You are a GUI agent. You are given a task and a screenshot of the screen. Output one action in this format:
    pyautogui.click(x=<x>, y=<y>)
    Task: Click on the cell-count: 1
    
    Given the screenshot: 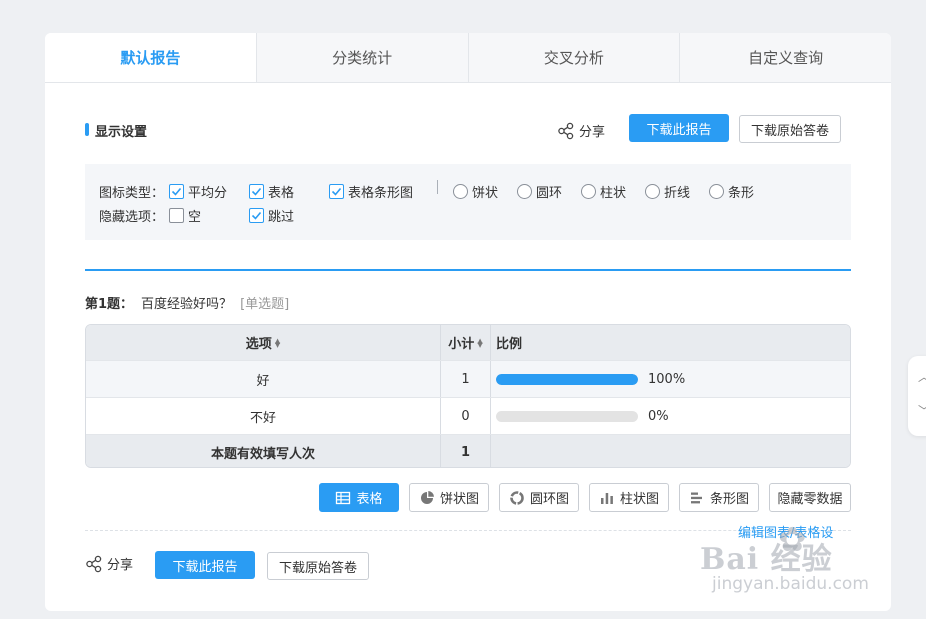 What is the action you would take?
    pyautogui.click(x=466, y=379)
    